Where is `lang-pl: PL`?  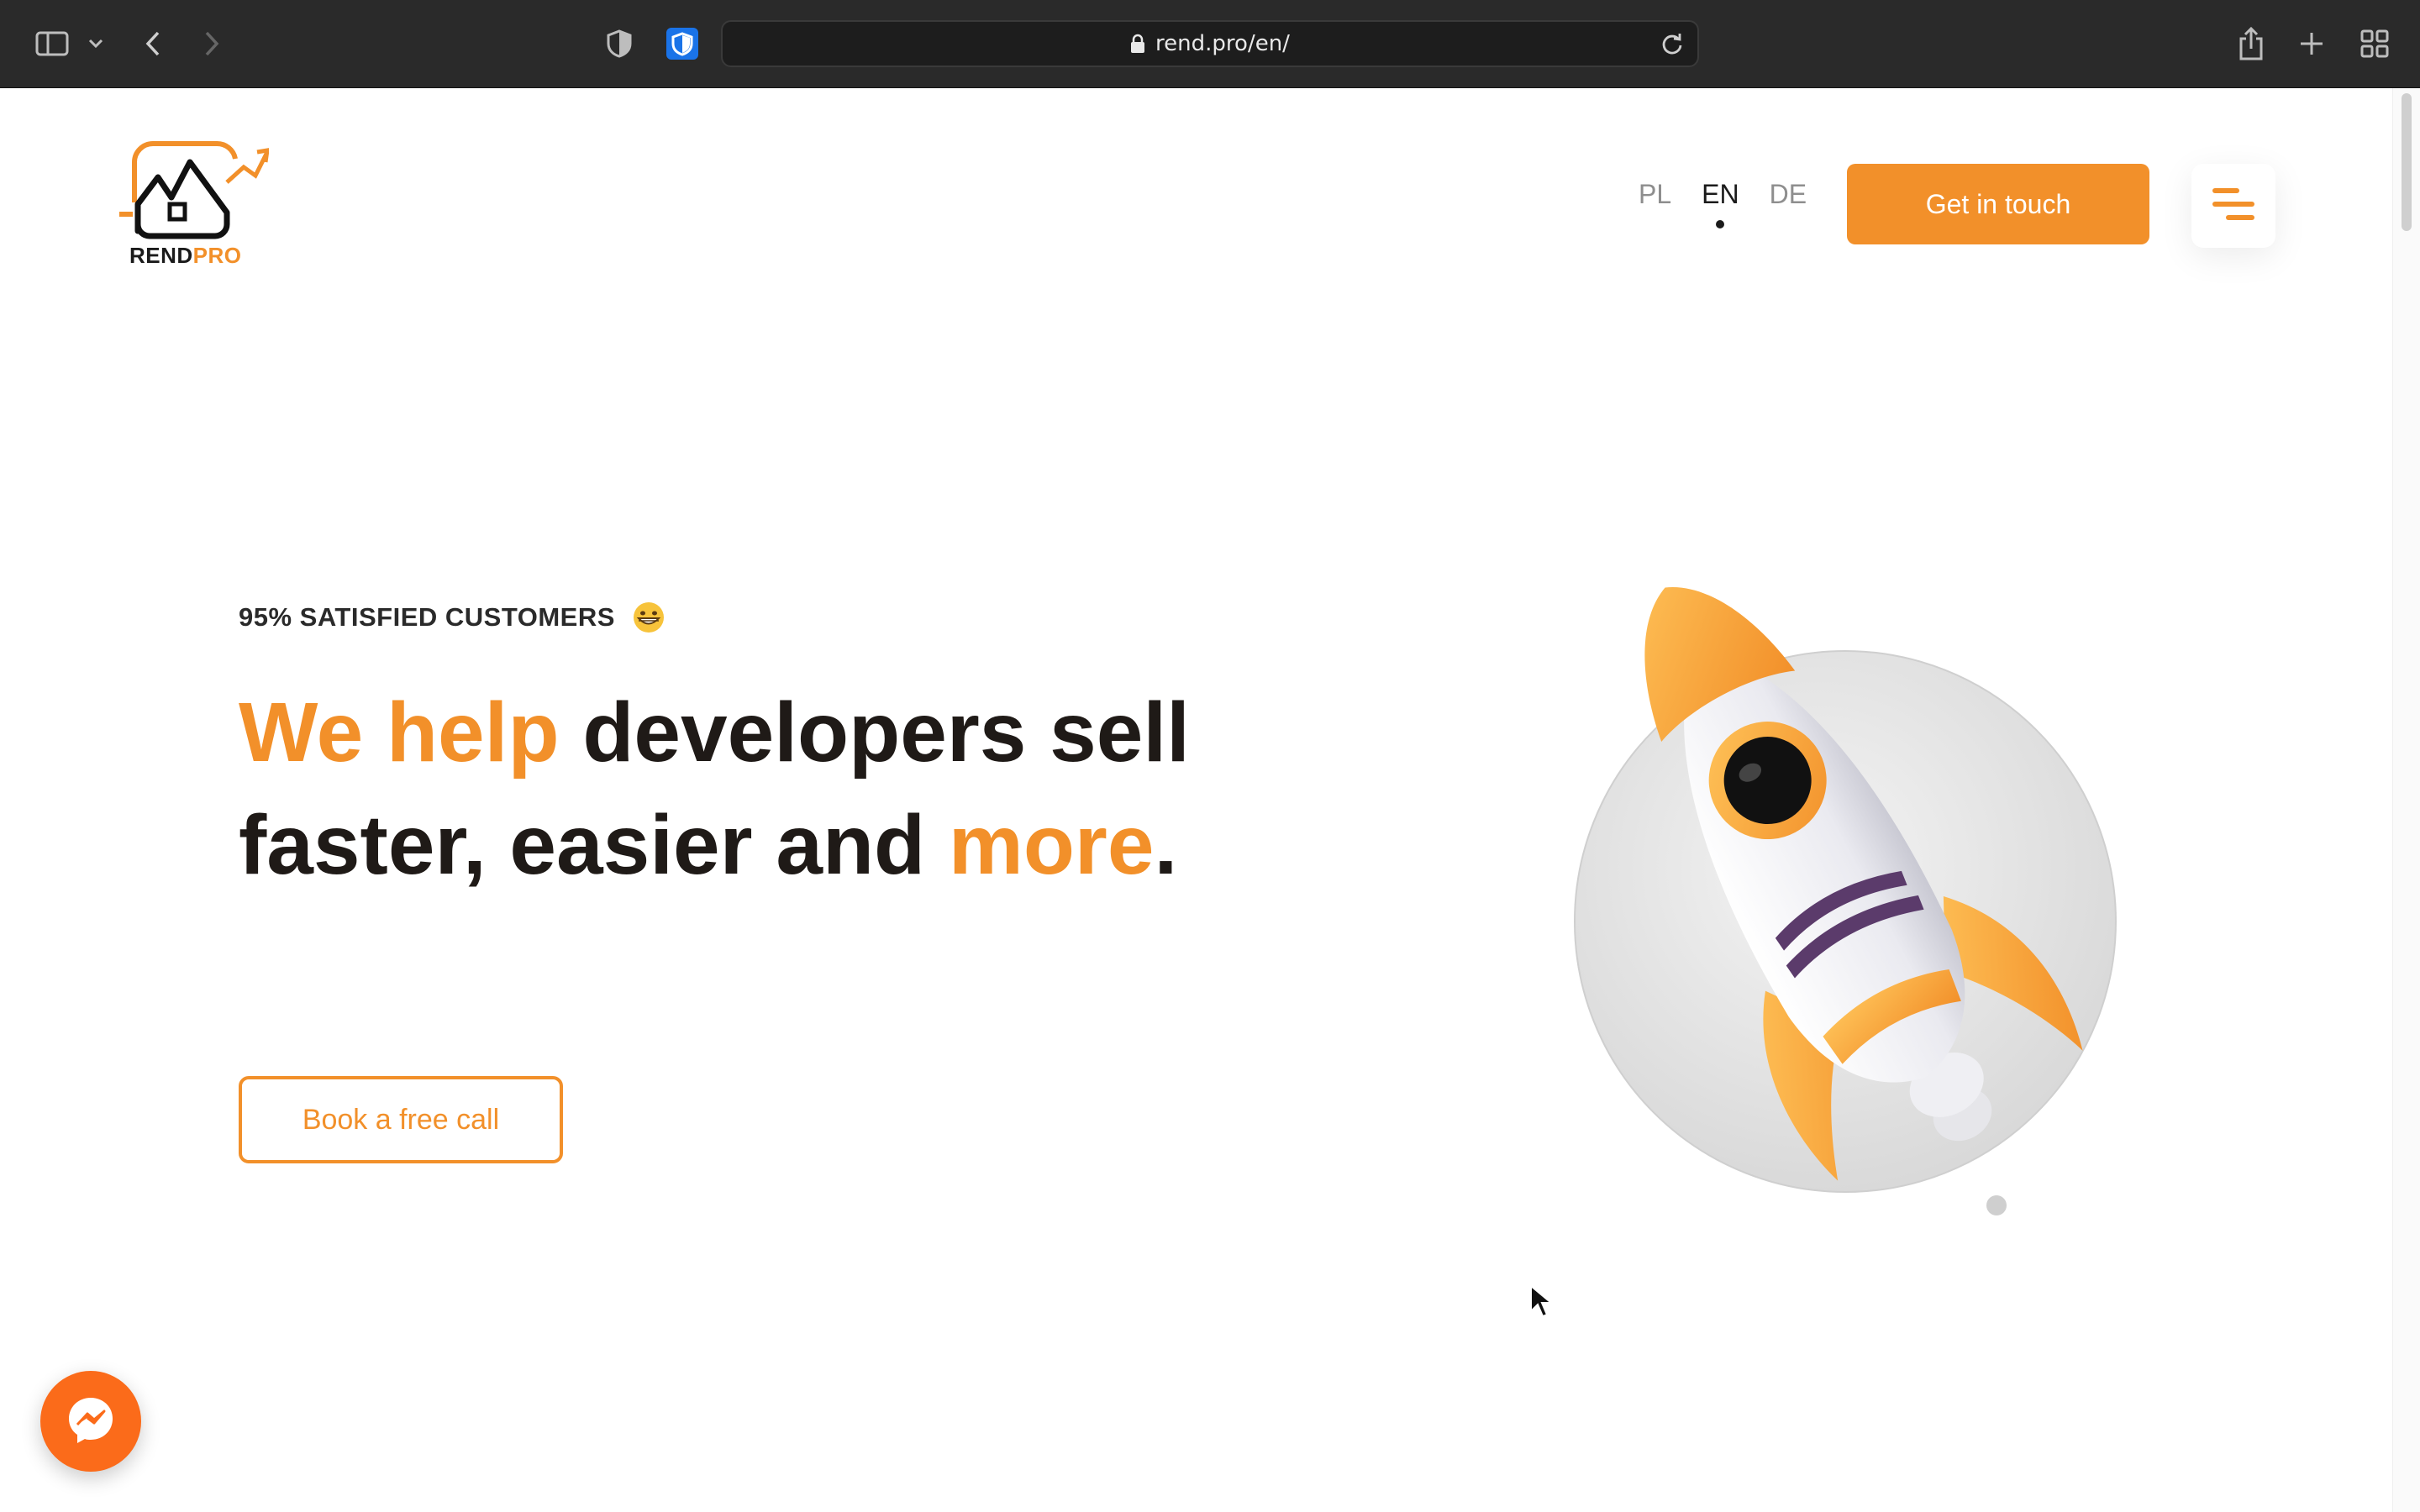
lang-pl: PL is located at coordinates (1655, 194).